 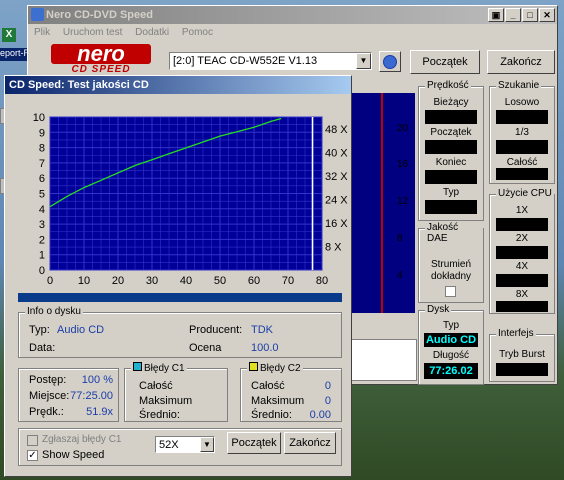 What do you see at coordinates (445, 62) in the screenshot?
I see `main-start-button: Początek` at bounding box center [445, 62].